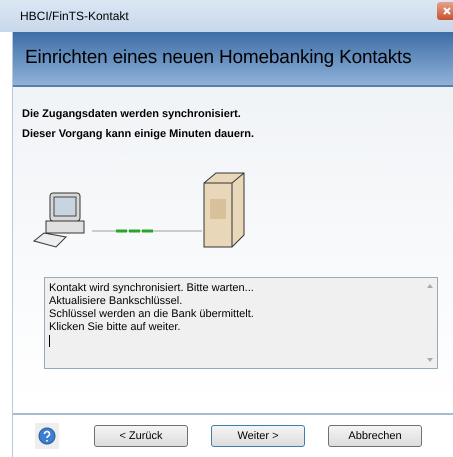 This screenshot has width=453, height=457. Describe the element at coordinates (74, 16) in the screenshot. I see `window-title: HBCI/FinTS-Kontakt` at that location.